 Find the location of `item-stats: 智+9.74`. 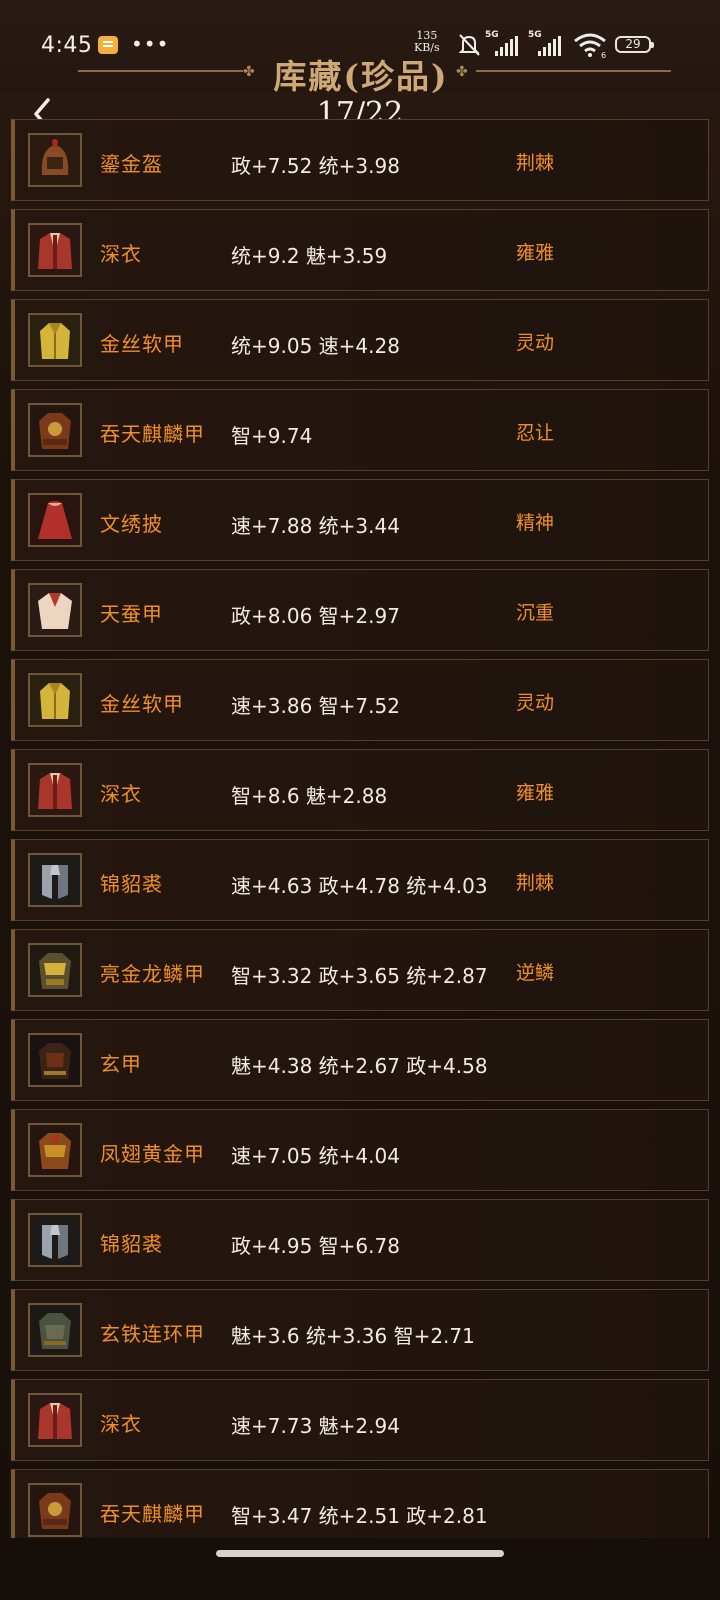

item-stats: 智+9.74 is located at coordinates (272, 436).